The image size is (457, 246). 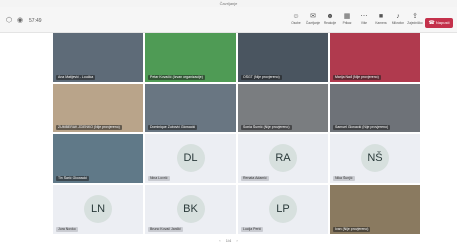 I want to click on chat-icon: ✉, so click(x=313, y=16).